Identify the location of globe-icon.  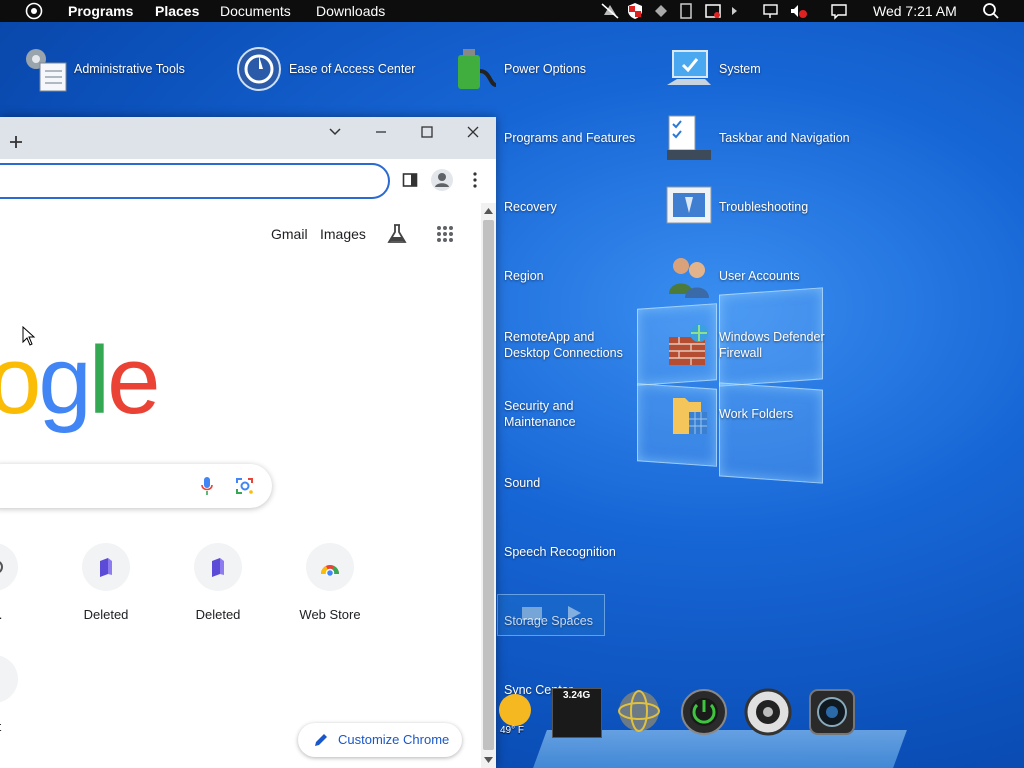
(1, 567).